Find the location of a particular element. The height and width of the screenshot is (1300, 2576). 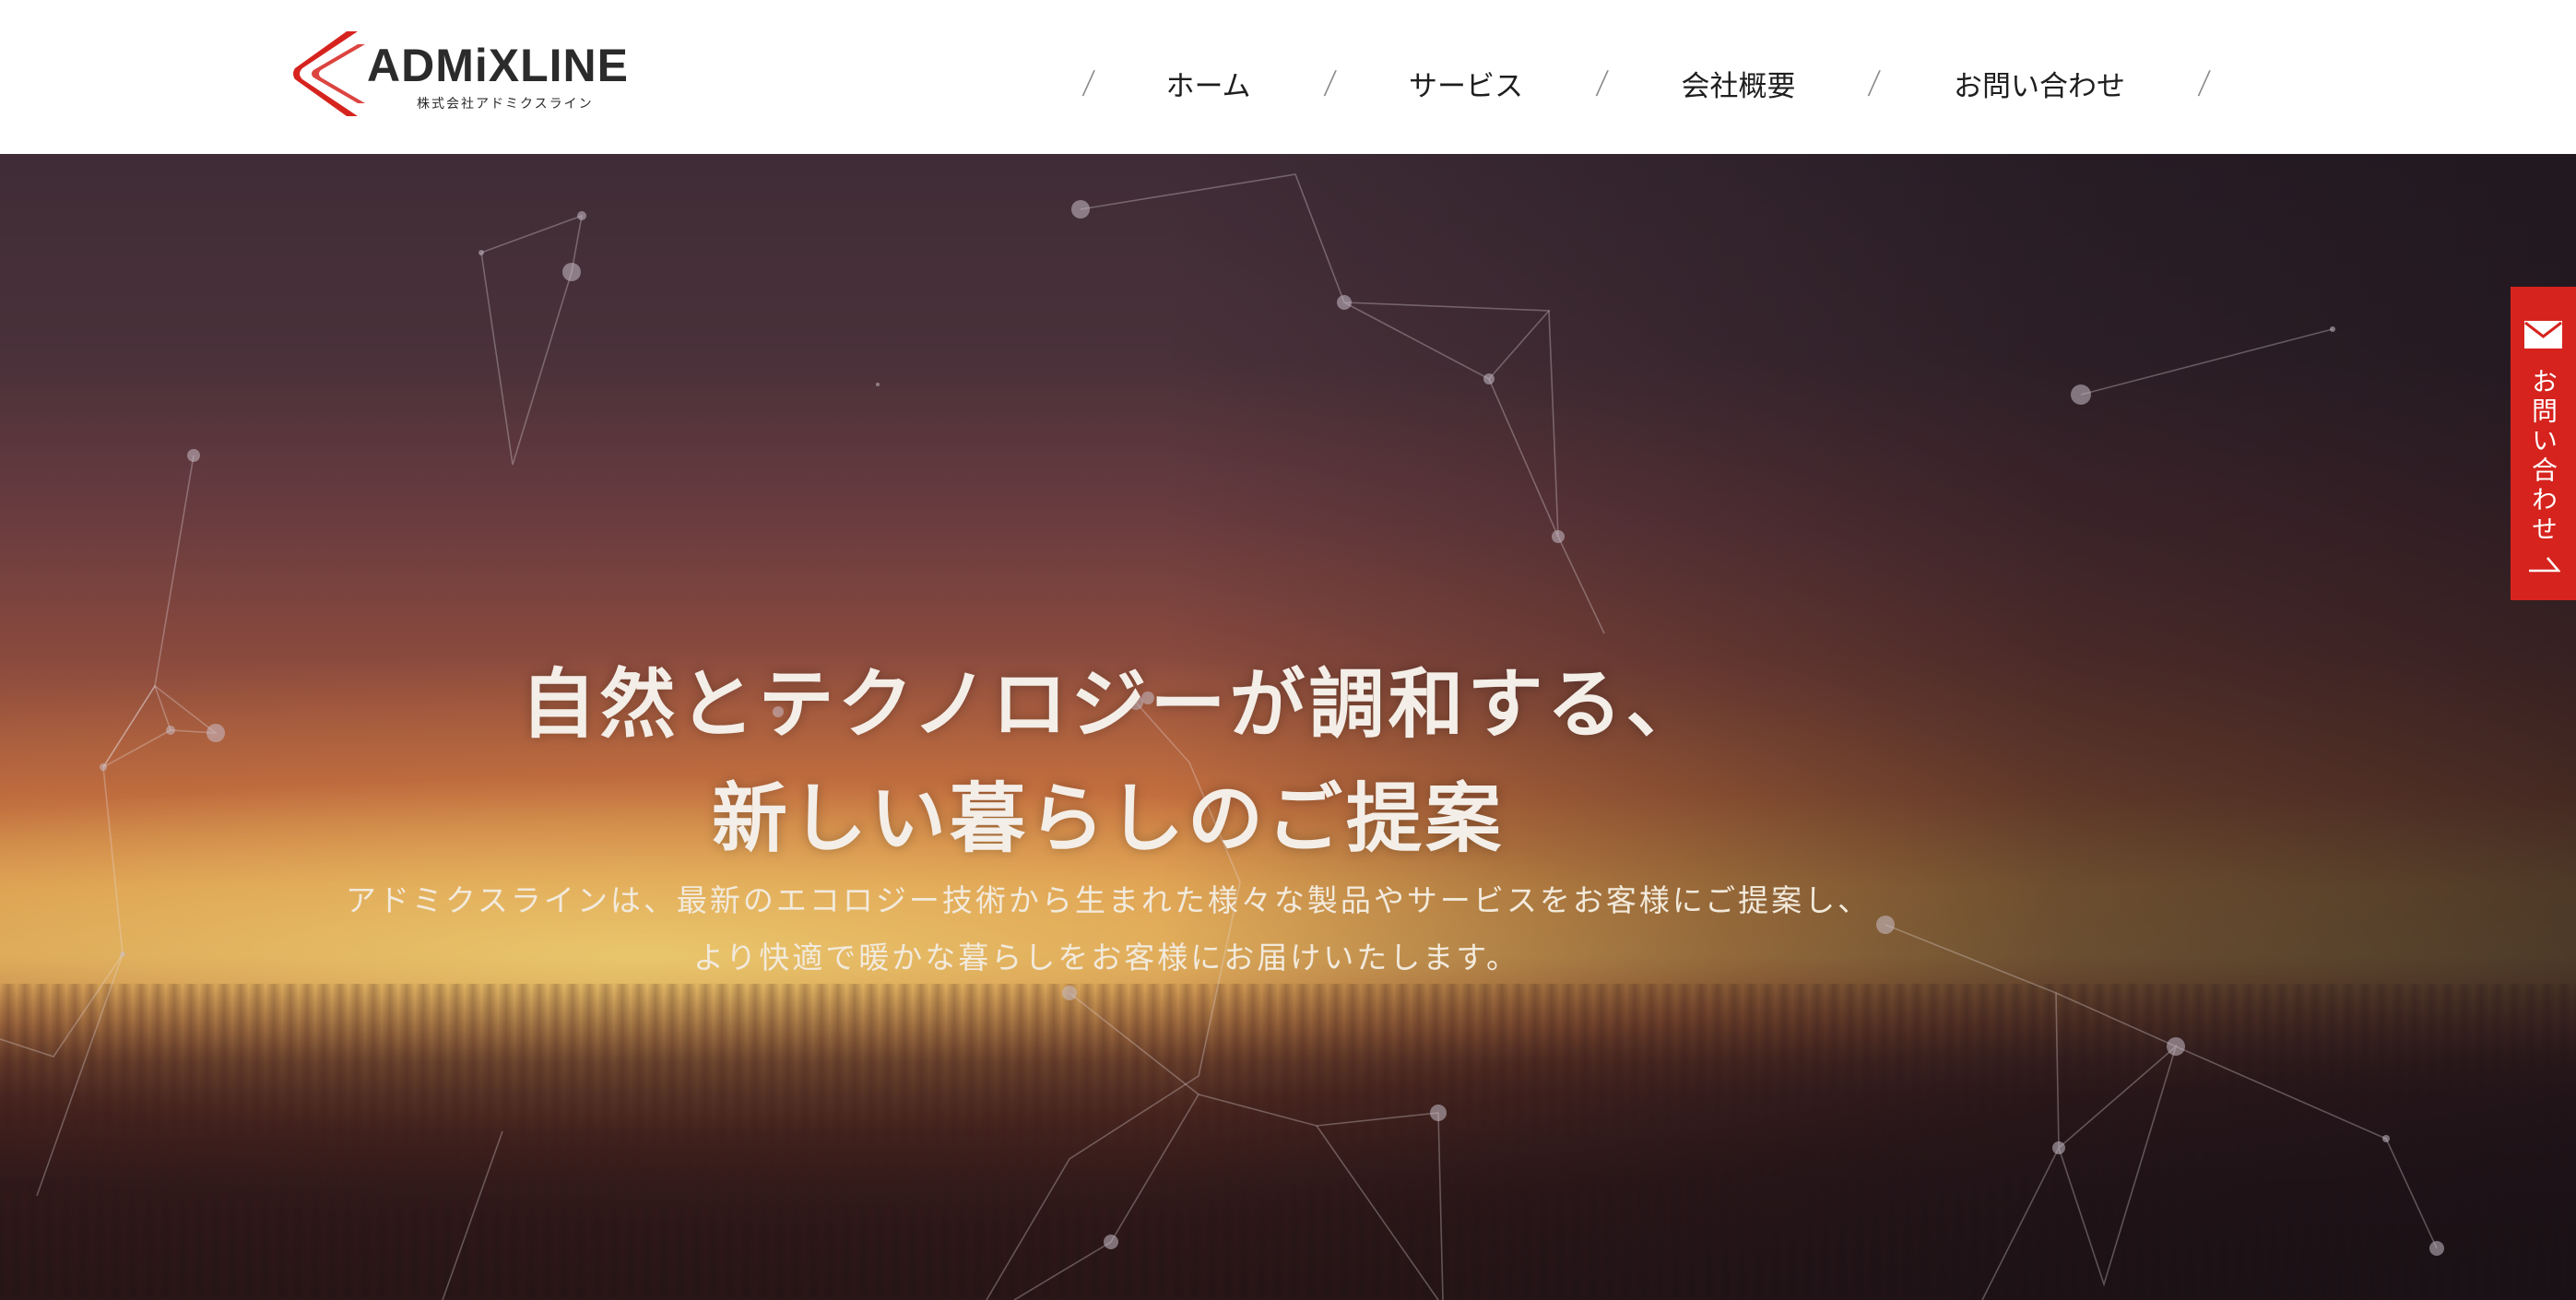

side-contact-button: お問い合わせ is located at coordinates (2543, 443).